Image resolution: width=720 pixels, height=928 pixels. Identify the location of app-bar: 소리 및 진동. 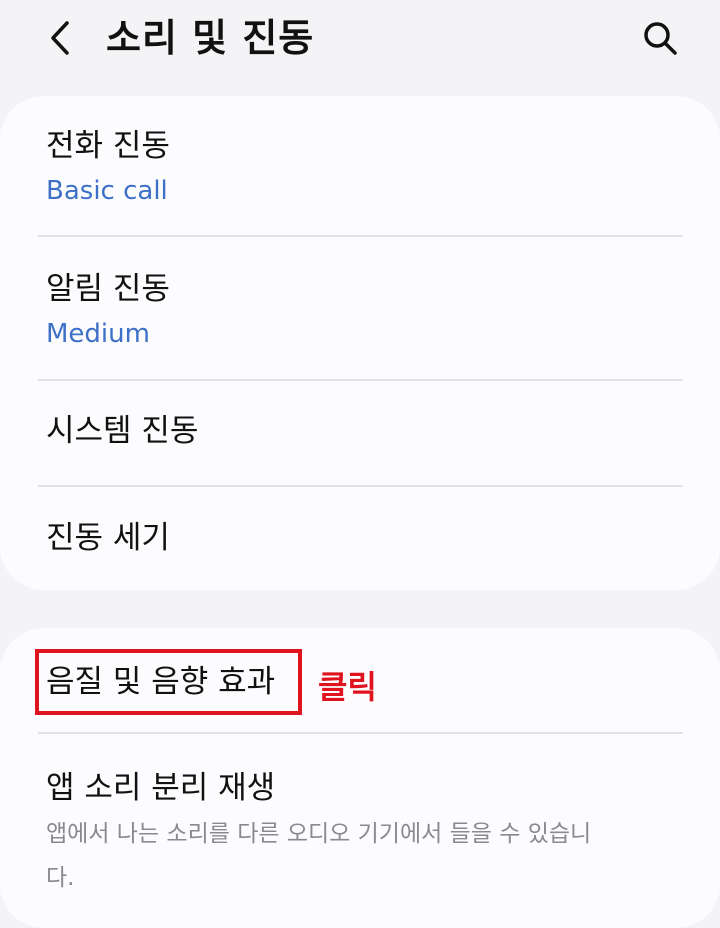
(360, 45).